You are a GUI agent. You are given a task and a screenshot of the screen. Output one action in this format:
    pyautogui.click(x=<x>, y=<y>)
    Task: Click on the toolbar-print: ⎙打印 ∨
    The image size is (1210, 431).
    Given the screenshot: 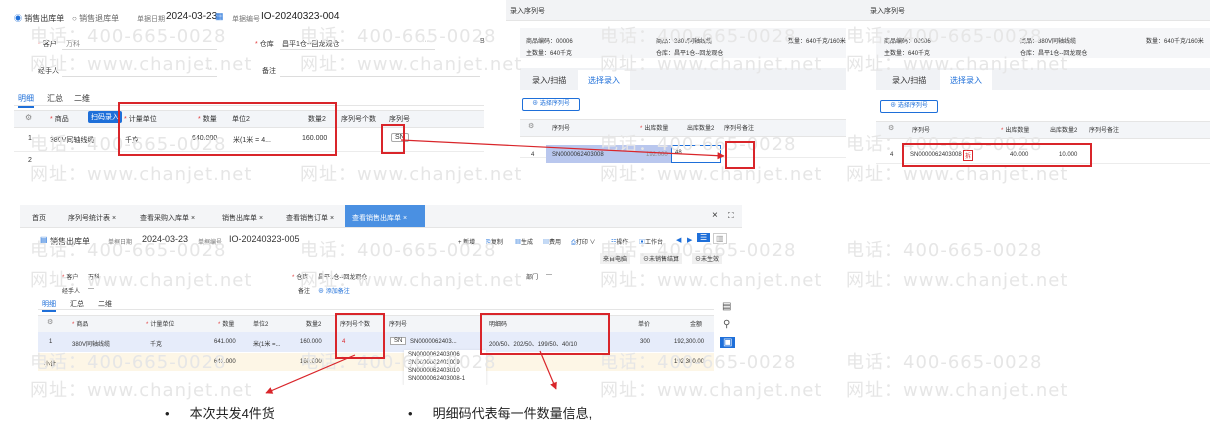 What is the action you would take?
    pyautogui.click(x=583, y=242)
    